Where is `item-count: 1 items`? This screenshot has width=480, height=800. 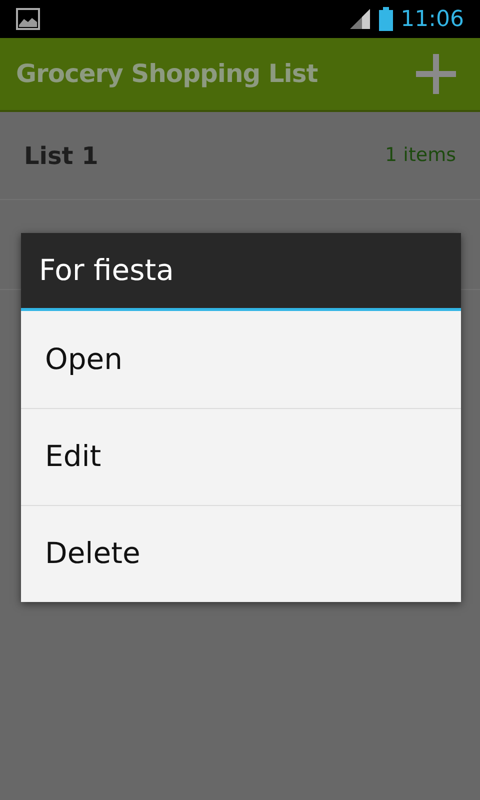
item-count: 1 items is located at coordinates (420, 155).